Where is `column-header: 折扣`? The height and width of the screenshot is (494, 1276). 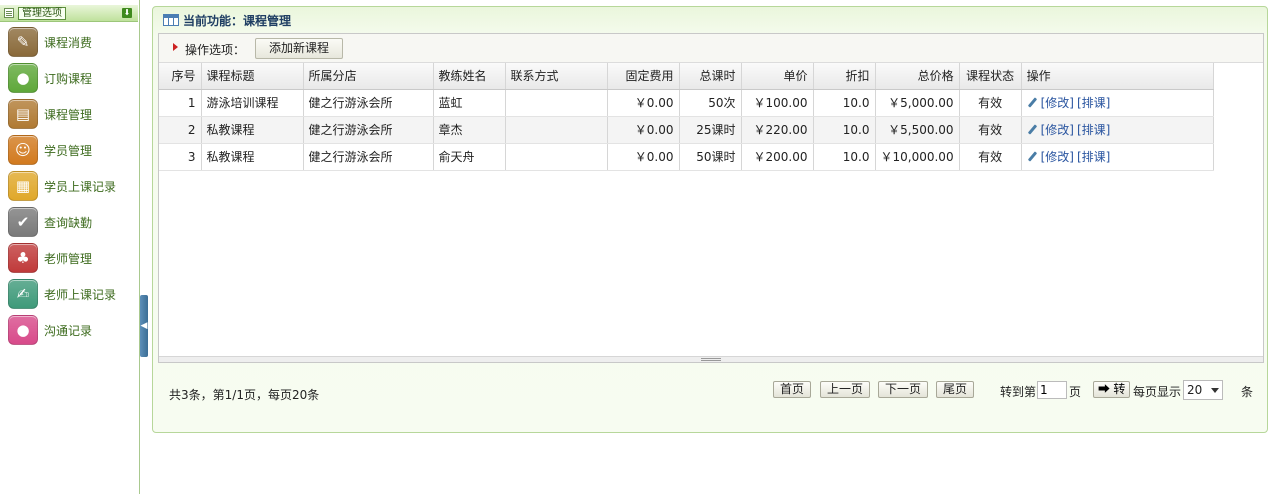 column-header: 折扣 is located at coordinates (844, 76).